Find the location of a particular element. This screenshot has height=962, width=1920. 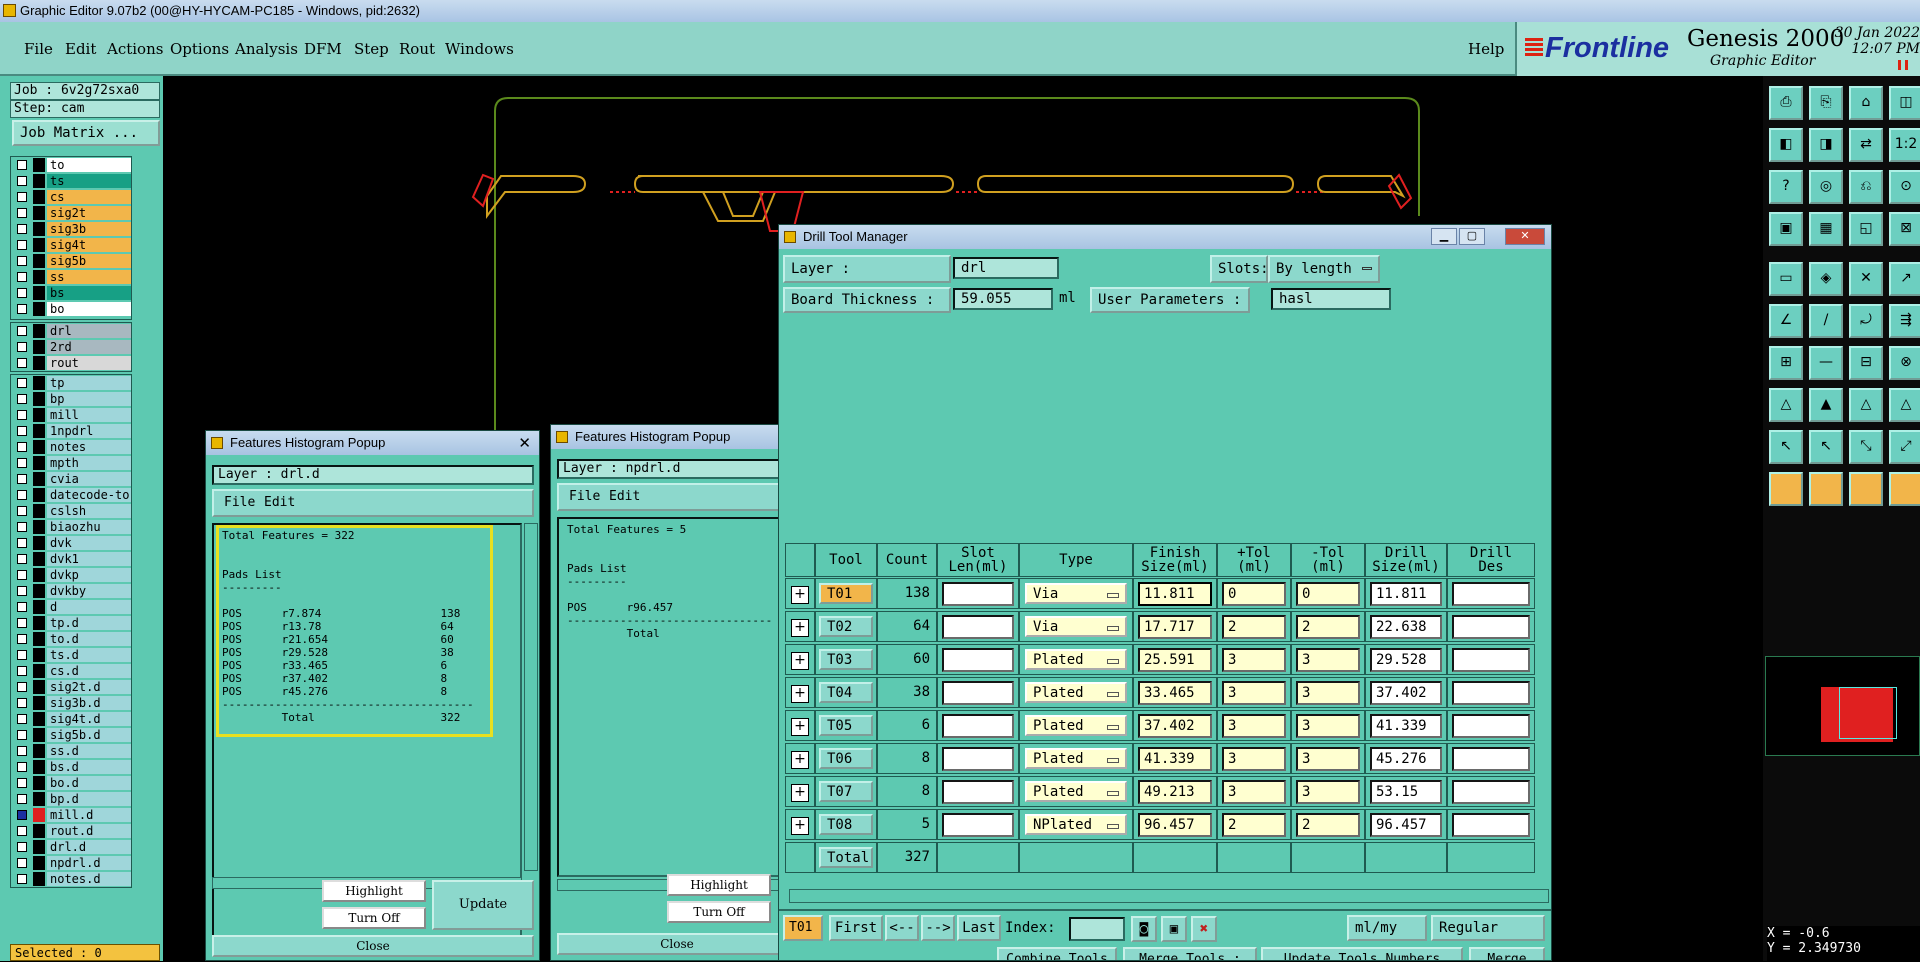

tool-button: ⌂ is located at coordinates (1866, 103).